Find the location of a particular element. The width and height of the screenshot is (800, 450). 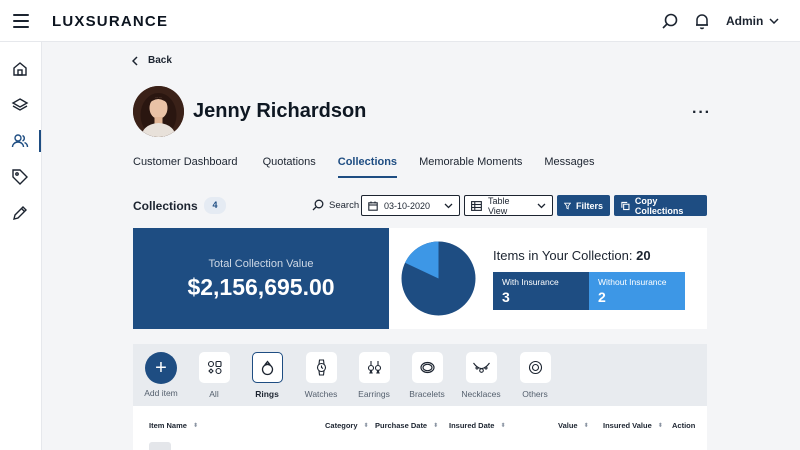

bell-icon is located at coordinates (702, 21).